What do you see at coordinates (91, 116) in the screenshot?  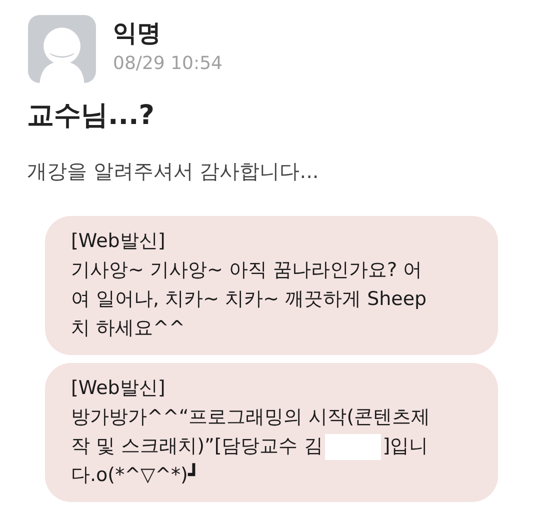 I see `post-title: 교수님...?` at bounding box center [91, 116].